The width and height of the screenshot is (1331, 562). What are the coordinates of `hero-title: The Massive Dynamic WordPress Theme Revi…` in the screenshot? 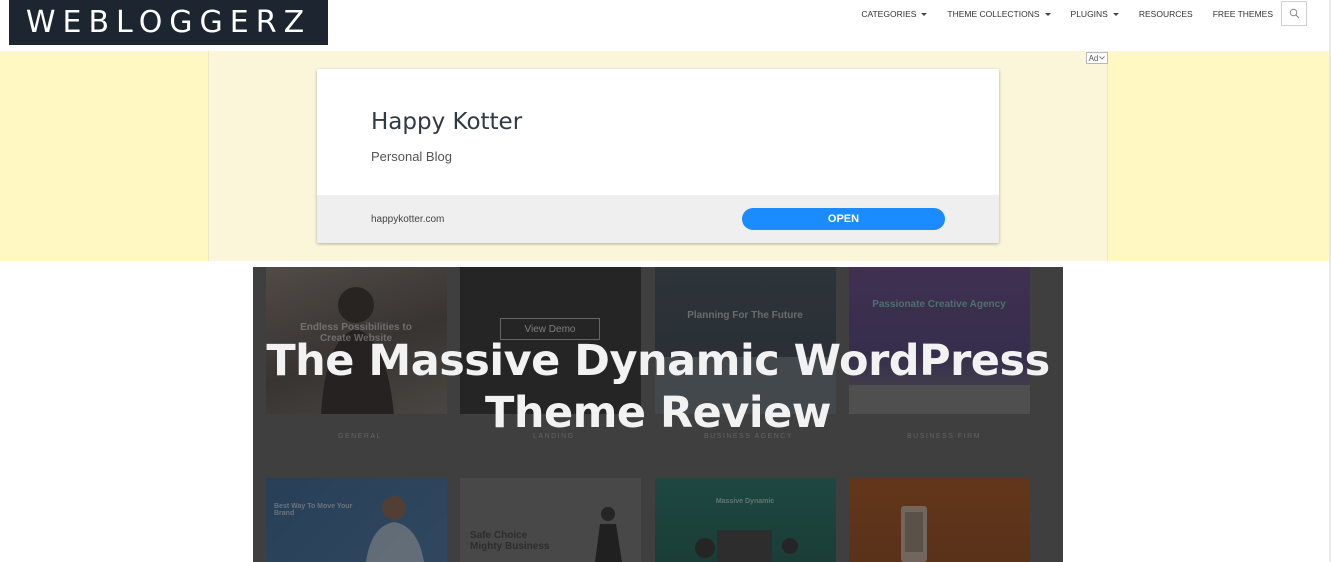 It's located at (658, 387).